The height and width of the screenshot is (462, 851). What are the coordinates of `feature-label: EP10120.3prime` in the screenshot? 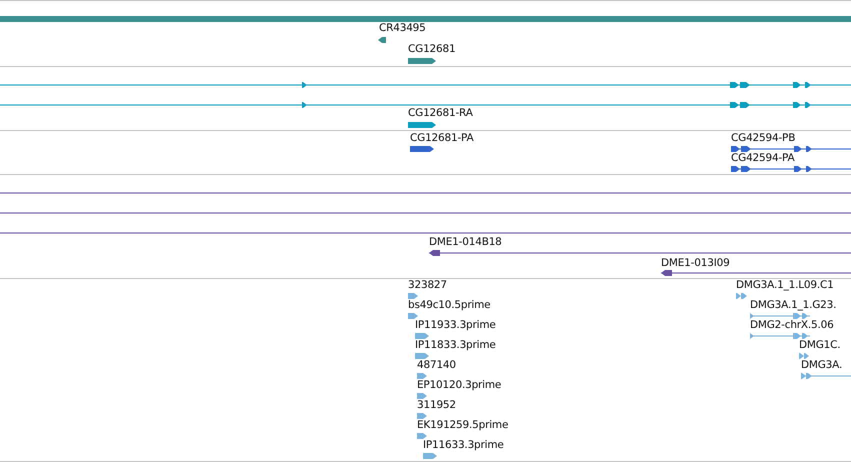 It's located at (459, 385).